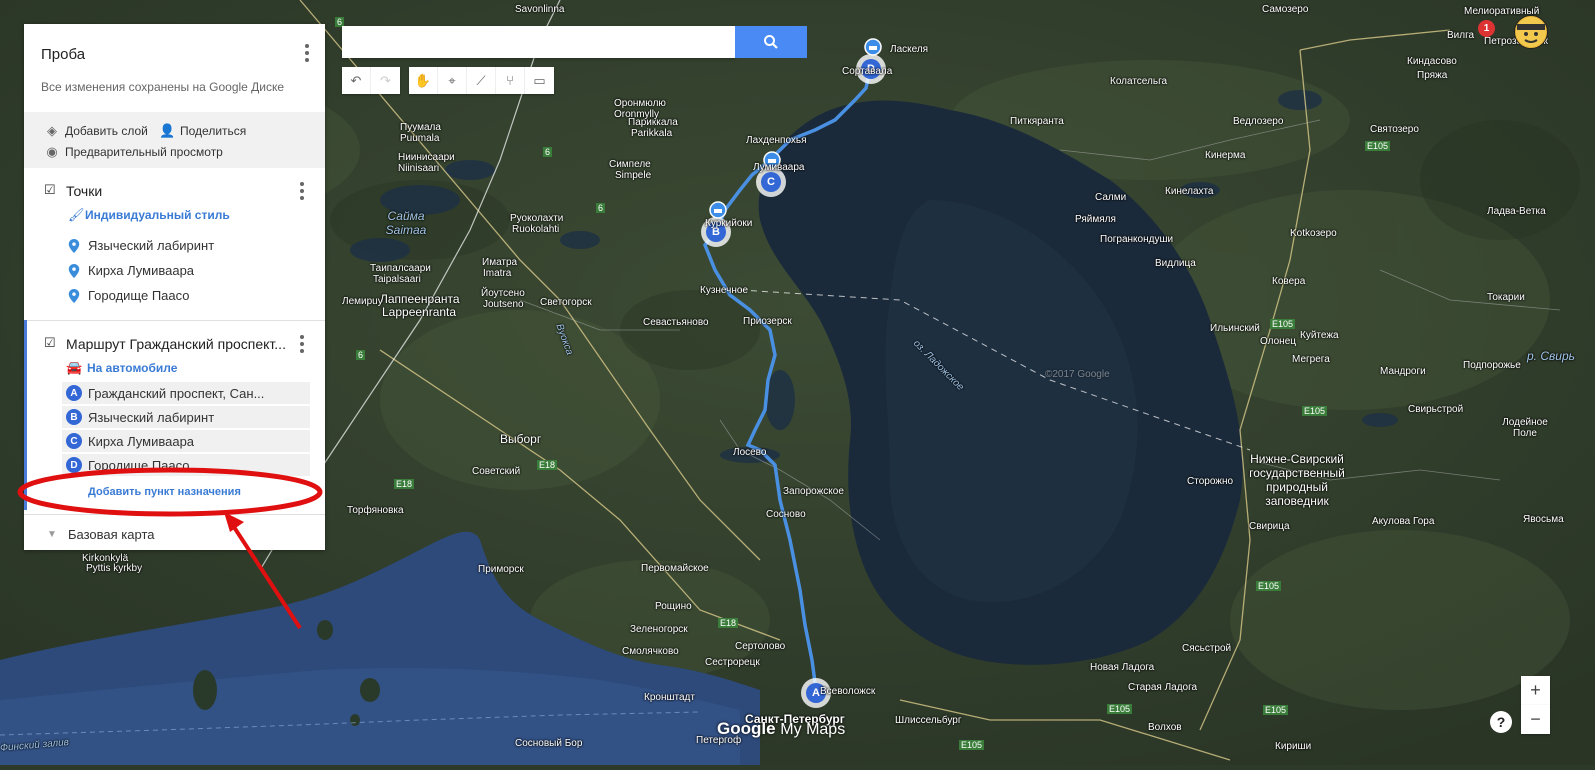 The height and width of the screenshot is (770, 1595). Describe the element at coordinates (63, 54) in the screenshot. I see `map-title: Проба` at that location.